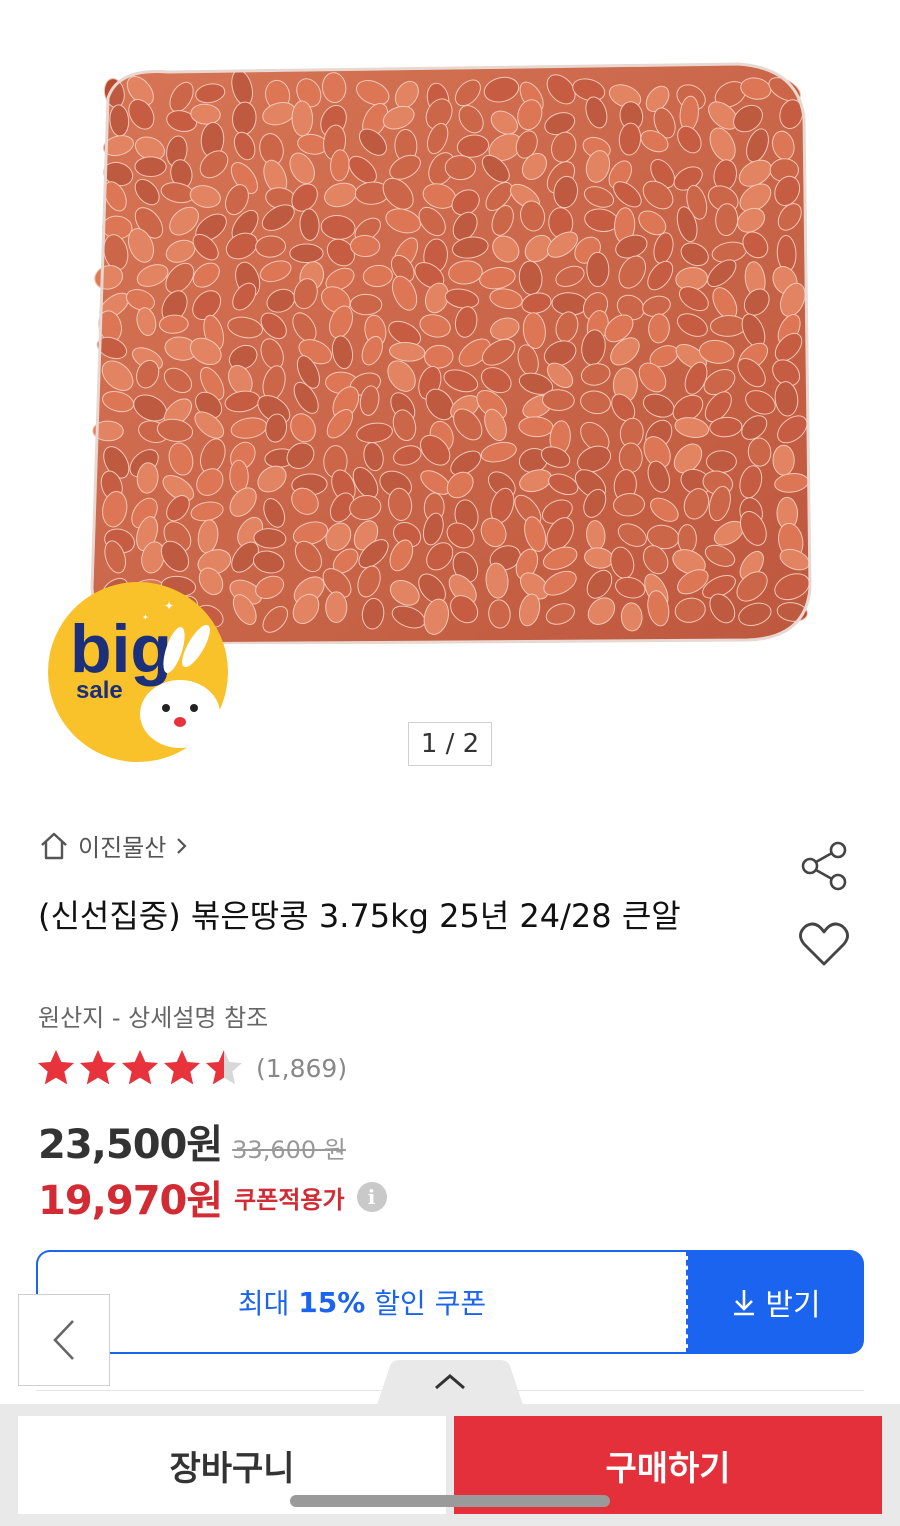  I want to click on share-icon, so click(824, 866).